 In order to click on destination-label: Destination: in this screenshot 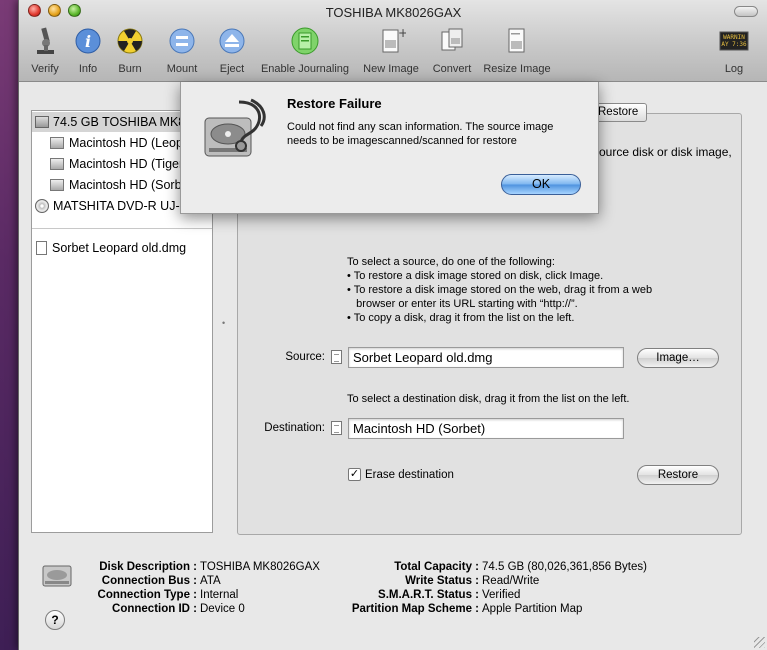, I will do `click(294, 428)`.